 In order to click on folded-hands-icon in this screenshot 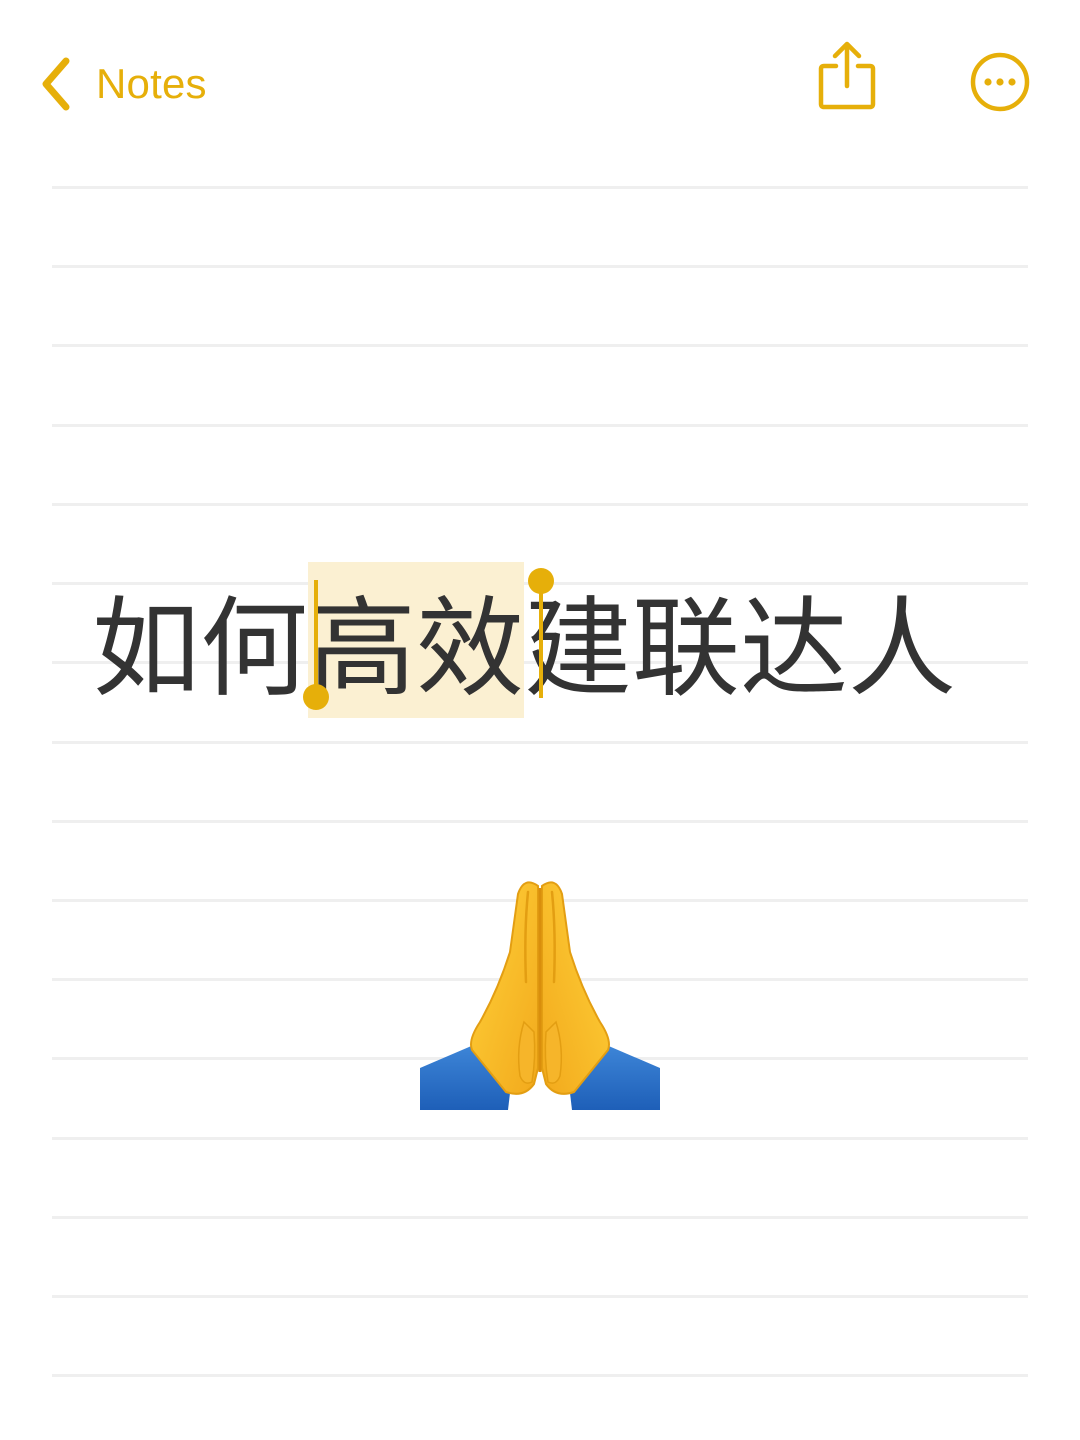, I will do `click(540, 992)`.